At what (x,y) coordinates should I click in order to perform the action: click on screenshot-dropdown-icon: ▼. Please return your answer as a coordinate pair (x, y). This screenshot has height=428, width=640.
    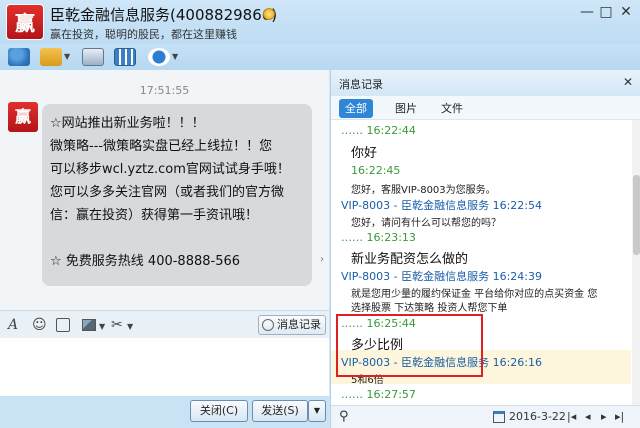
    Looking at the image, I should click on (130, 327).